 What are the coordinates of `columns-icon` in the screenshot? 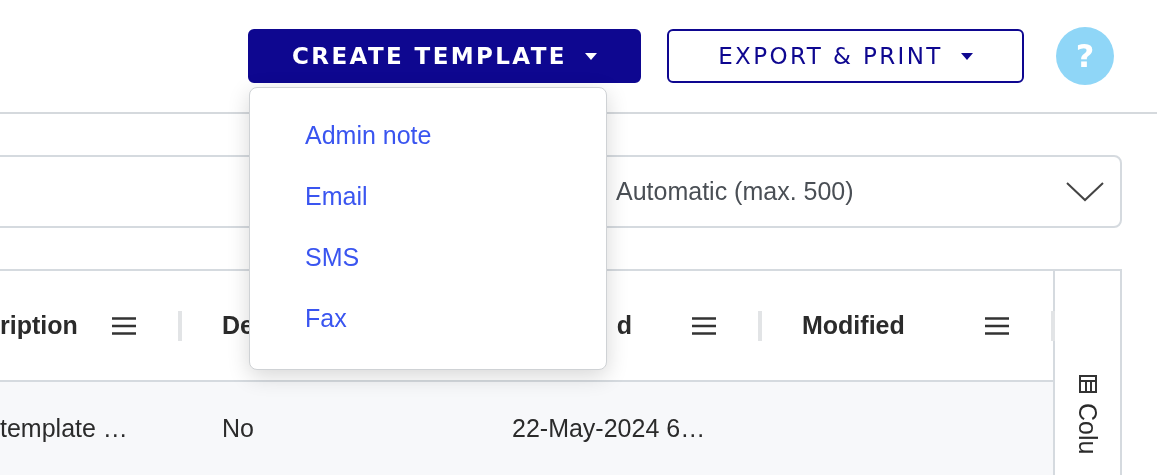 It's located at (1087, 384).